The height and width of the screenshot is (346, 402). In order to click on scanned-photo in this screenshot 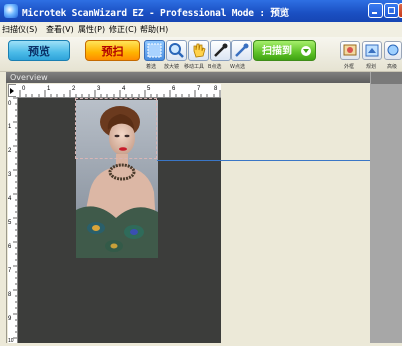, I will do `click(117, 179)`.